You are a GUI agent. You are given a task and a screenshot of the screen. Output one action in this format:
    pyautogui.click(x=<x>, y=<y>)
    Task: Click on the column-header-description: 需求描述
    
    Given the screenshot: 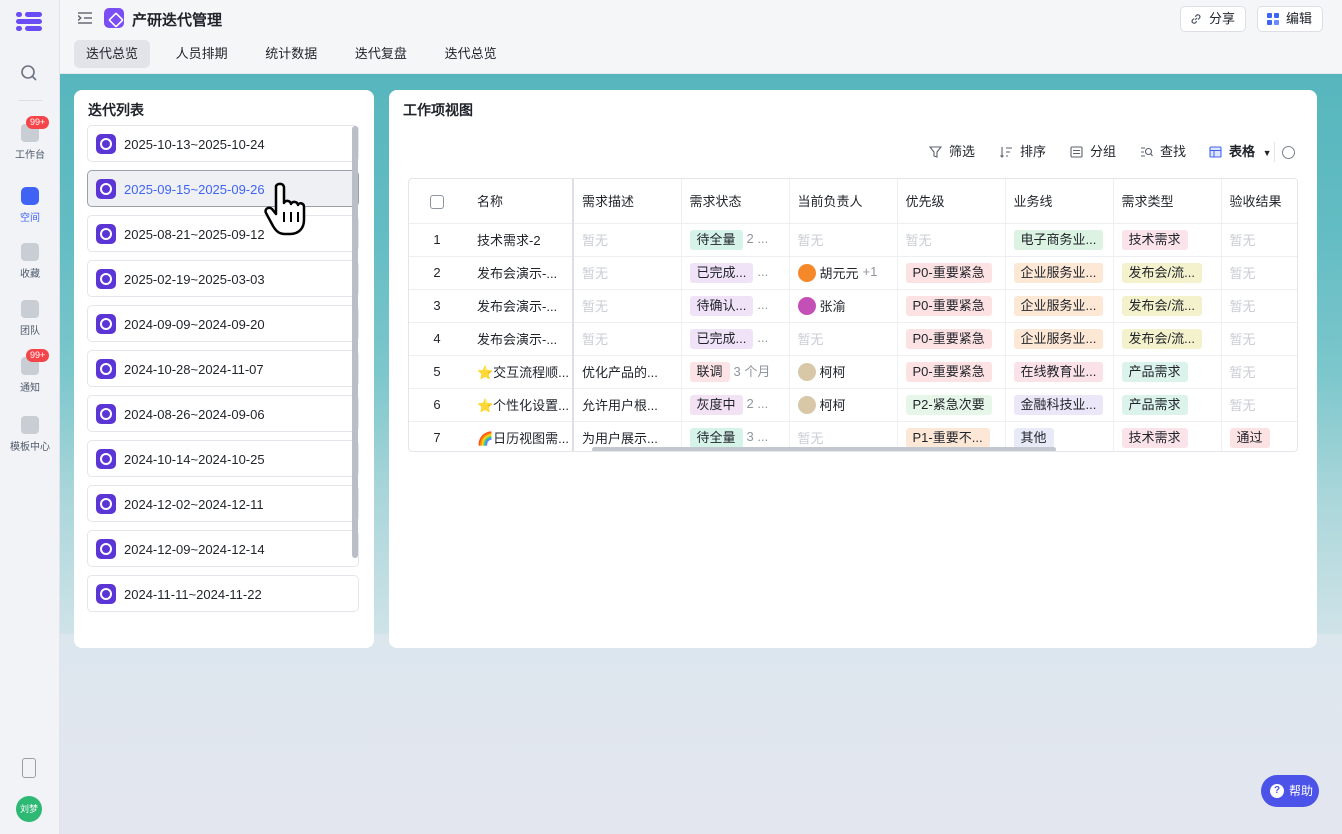 What is the action you would take?
    pyautogui.click(x=627, y=201)
    